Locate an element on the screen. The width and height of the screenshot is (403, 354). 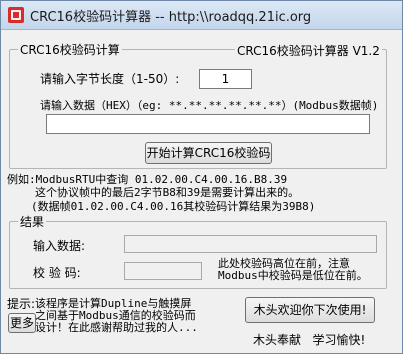
result-group-label: 结果 is located at coordinates (32, 221).